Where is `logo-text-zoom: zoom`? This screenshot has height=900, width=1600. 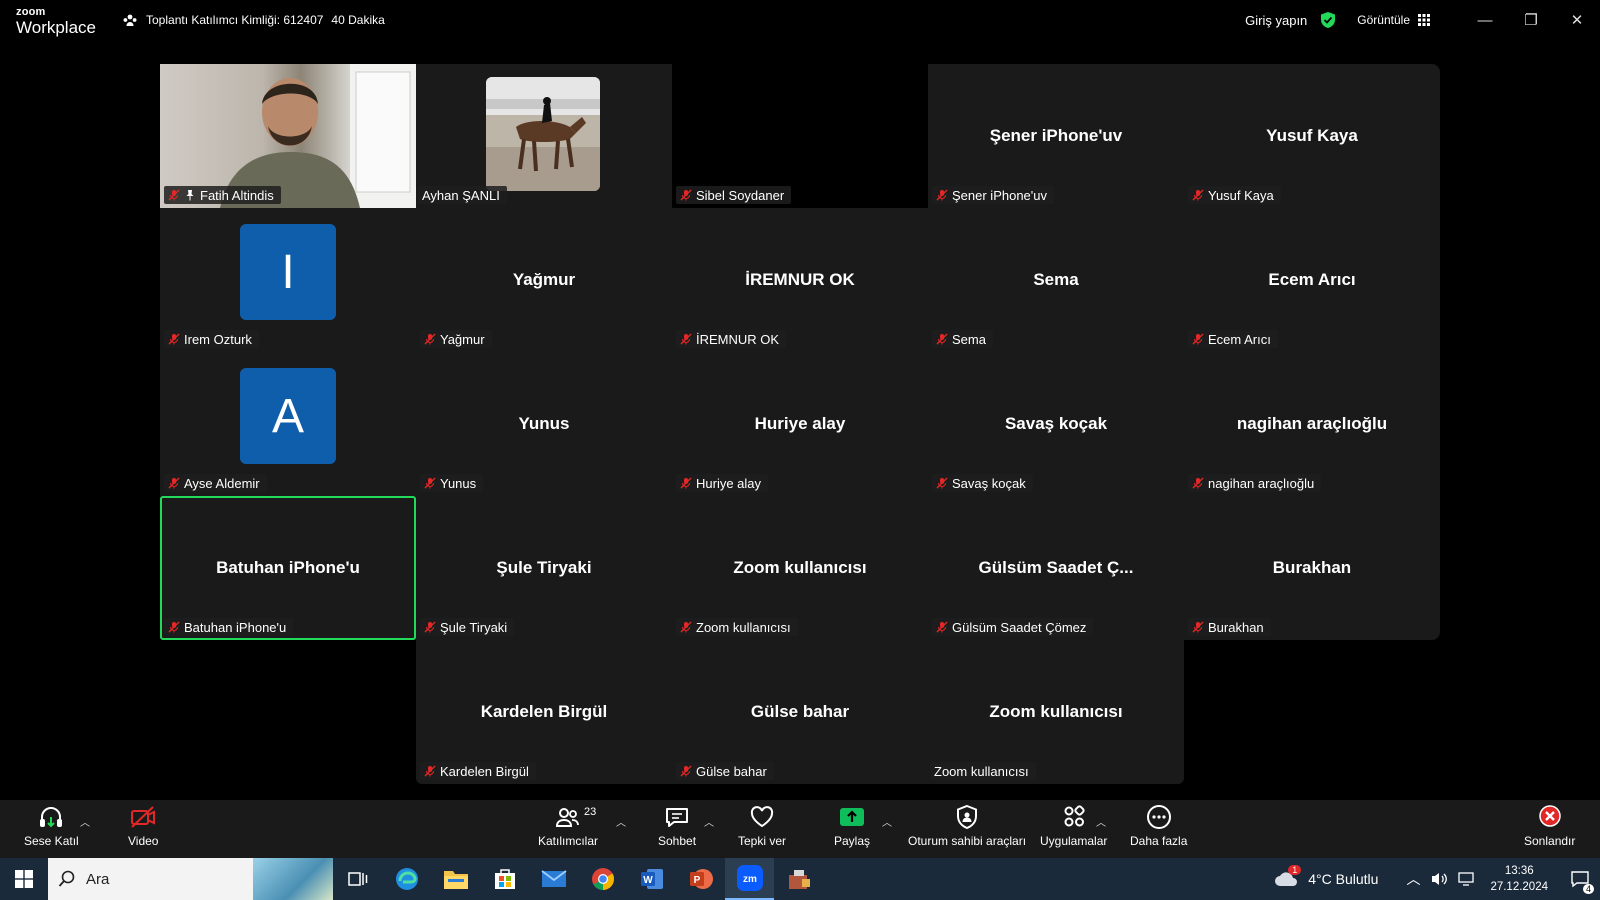
logo-text-zoom: zoom is located at coordinates (31, 12).